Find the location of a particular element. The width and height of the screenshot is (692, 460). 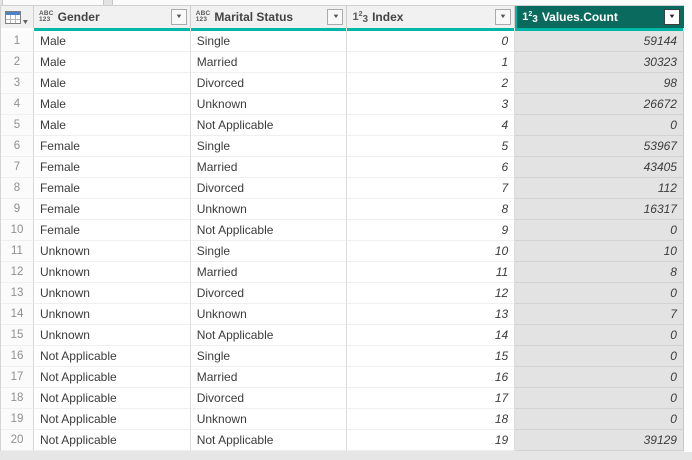

cell-index: 2 is located at coordinates (431, 83).